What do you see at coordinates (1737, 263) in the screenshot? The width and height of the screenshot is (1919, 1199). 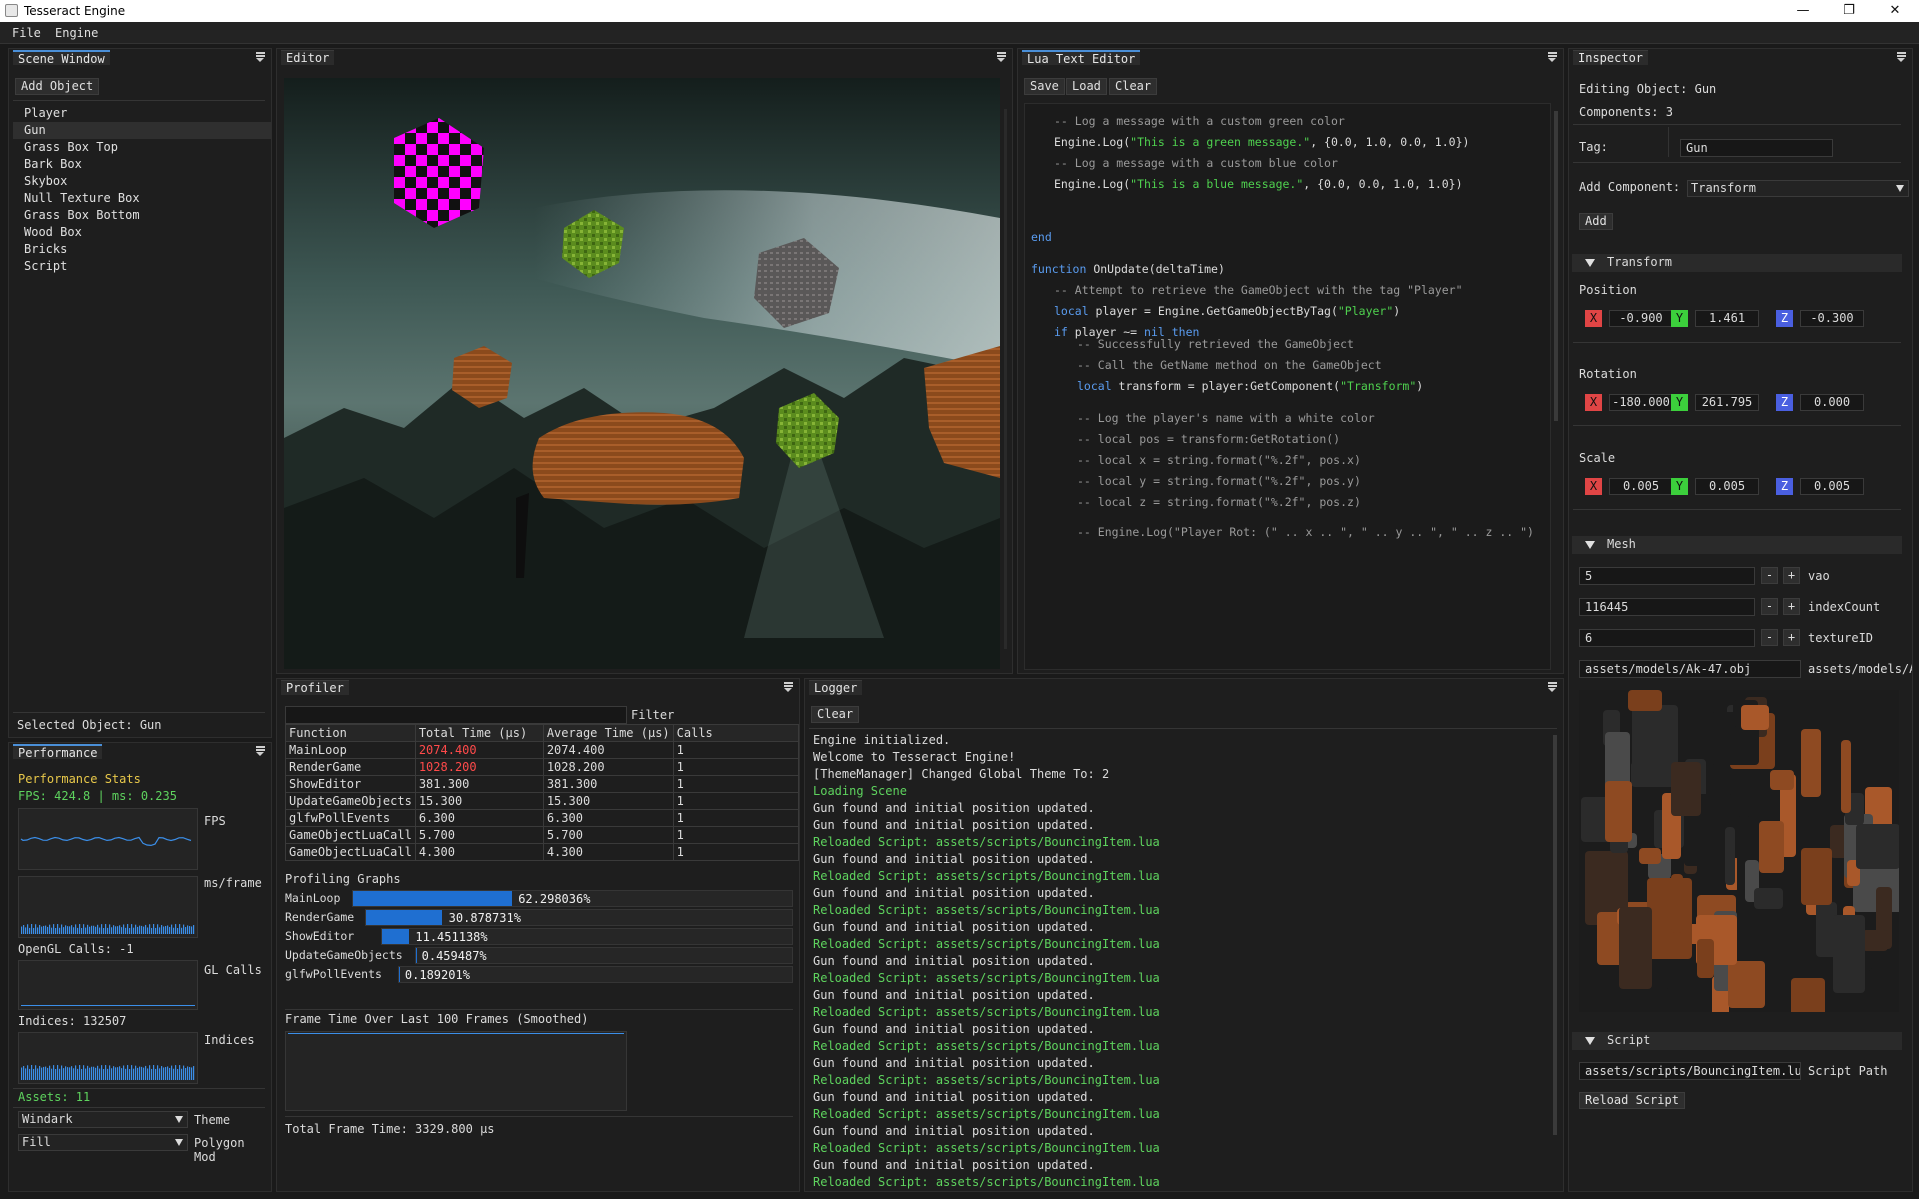 I see `transform-header: Transform` at bounding box center [1737, 263].